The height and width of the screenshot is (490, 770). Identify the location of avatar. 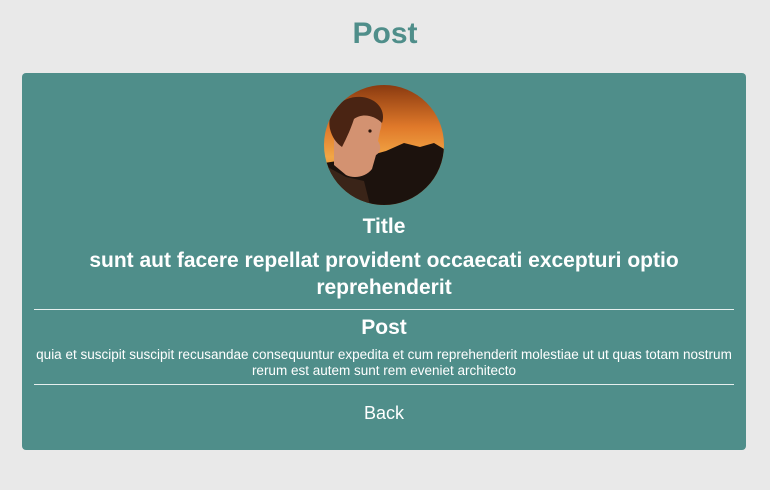
(384, 145).